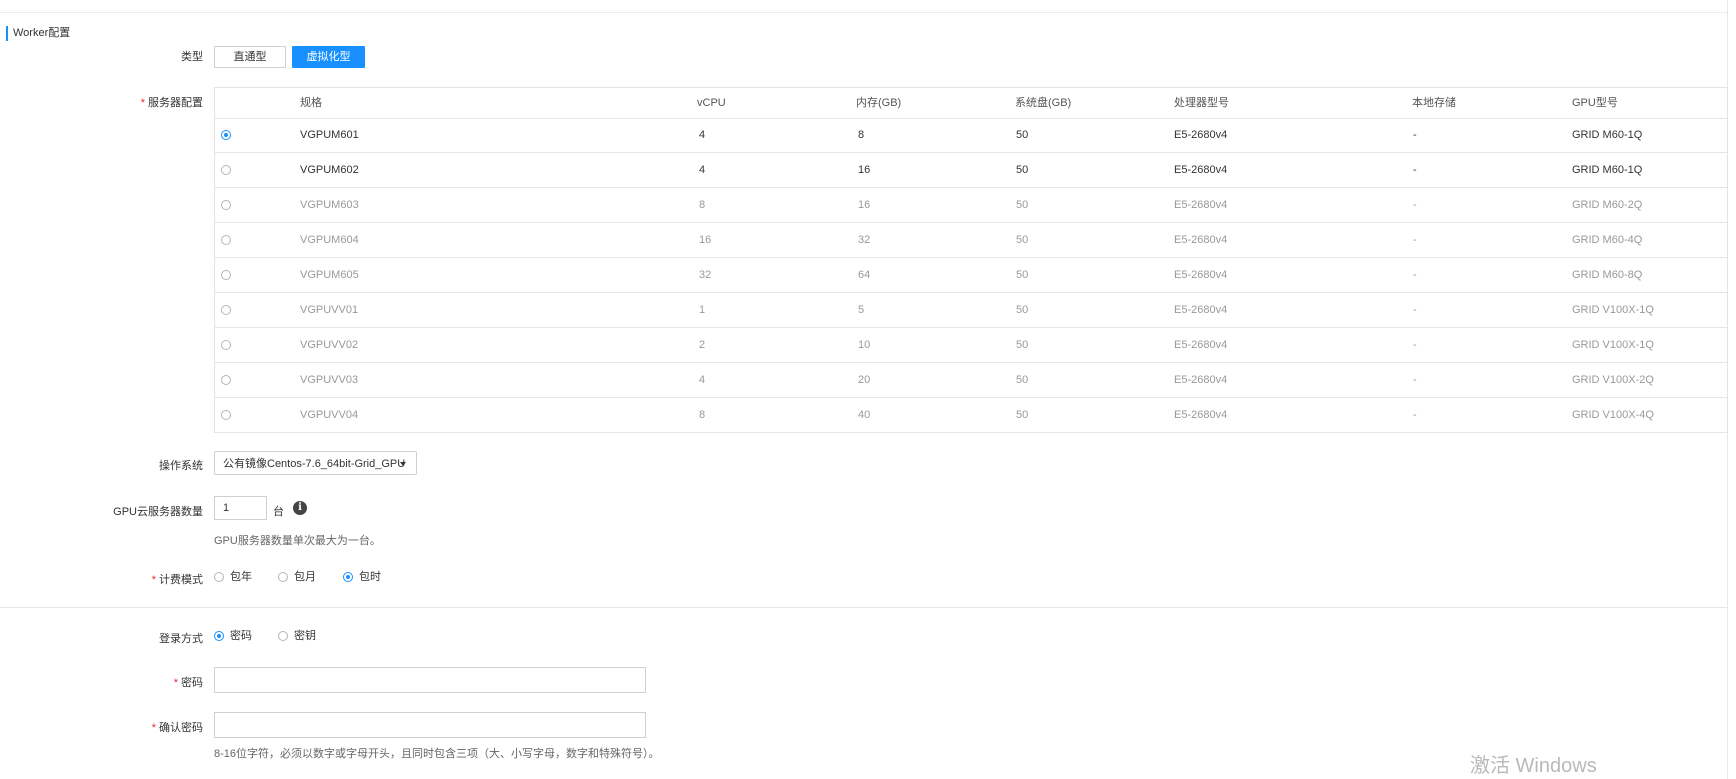 The width and height of the screenshot is (1736, 779). I want to click on table-header: 规格 vCPU 内存(GB) 系统盘(GB) 处理器型号 本地存储 GPU型号, so click(971, 103).